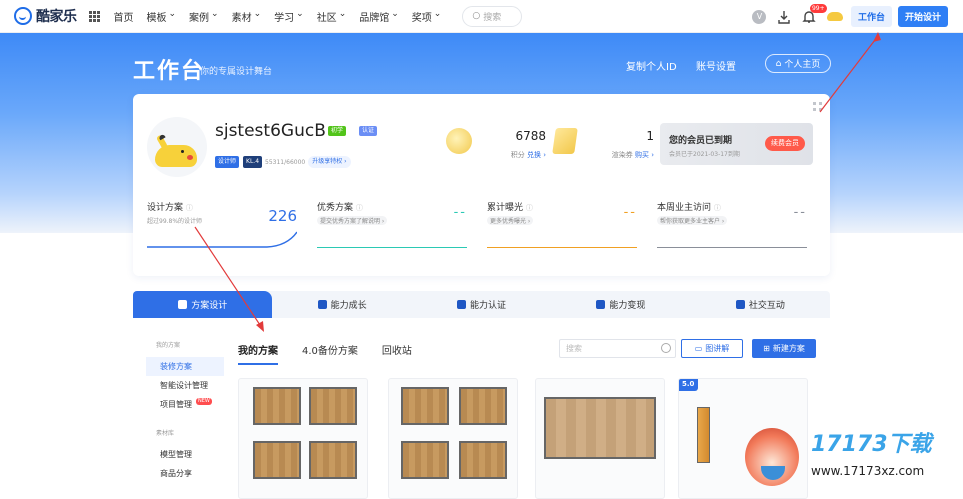 The width and height of the screenshot is (963, 499). I want to click on membership-title: 您的会员已到期, so click(701, 141).